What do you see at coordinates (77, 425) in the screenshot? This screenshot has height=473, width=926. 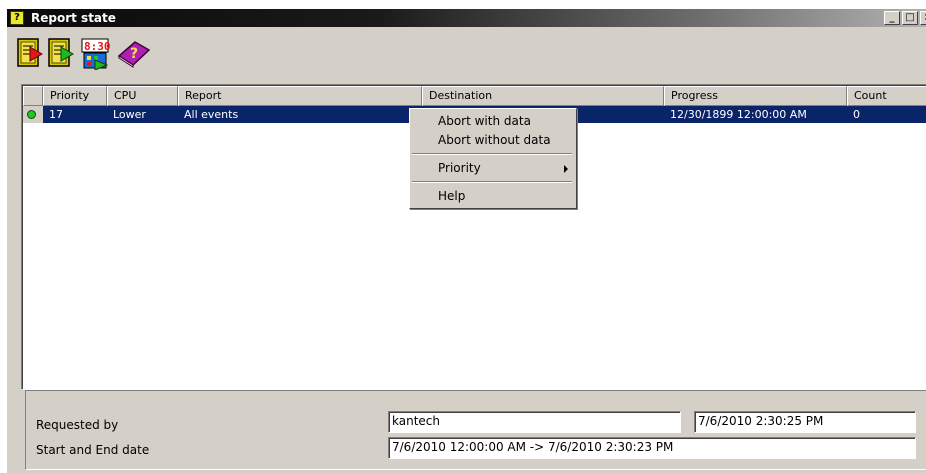 I see `requested-by-label: Requested by` at bounding box center [77, 425].